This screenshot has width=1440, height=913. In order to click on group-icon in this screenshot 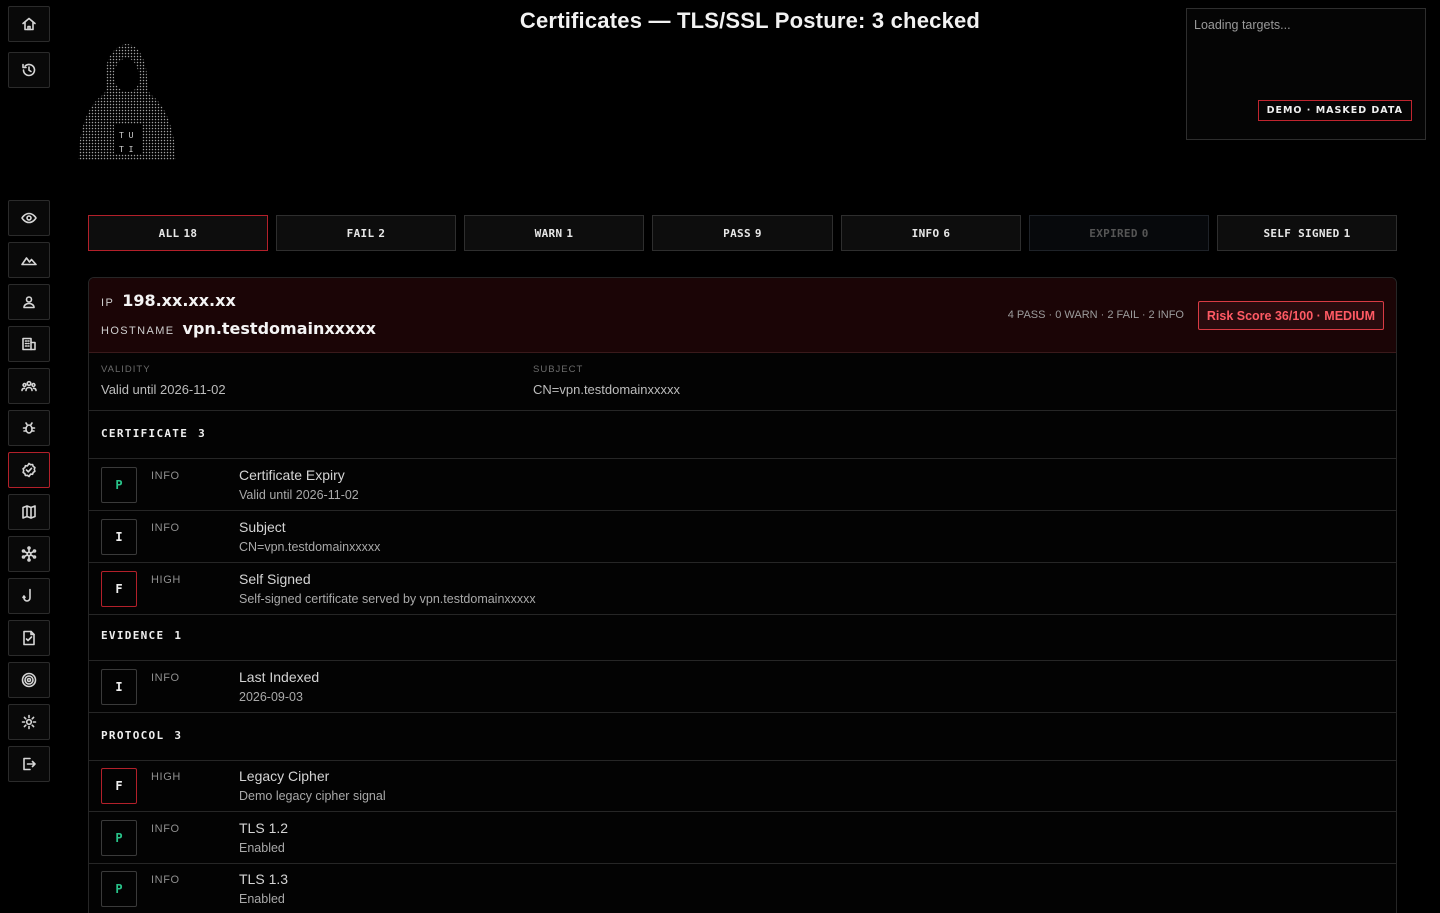, I will do `click(29, 386)`.